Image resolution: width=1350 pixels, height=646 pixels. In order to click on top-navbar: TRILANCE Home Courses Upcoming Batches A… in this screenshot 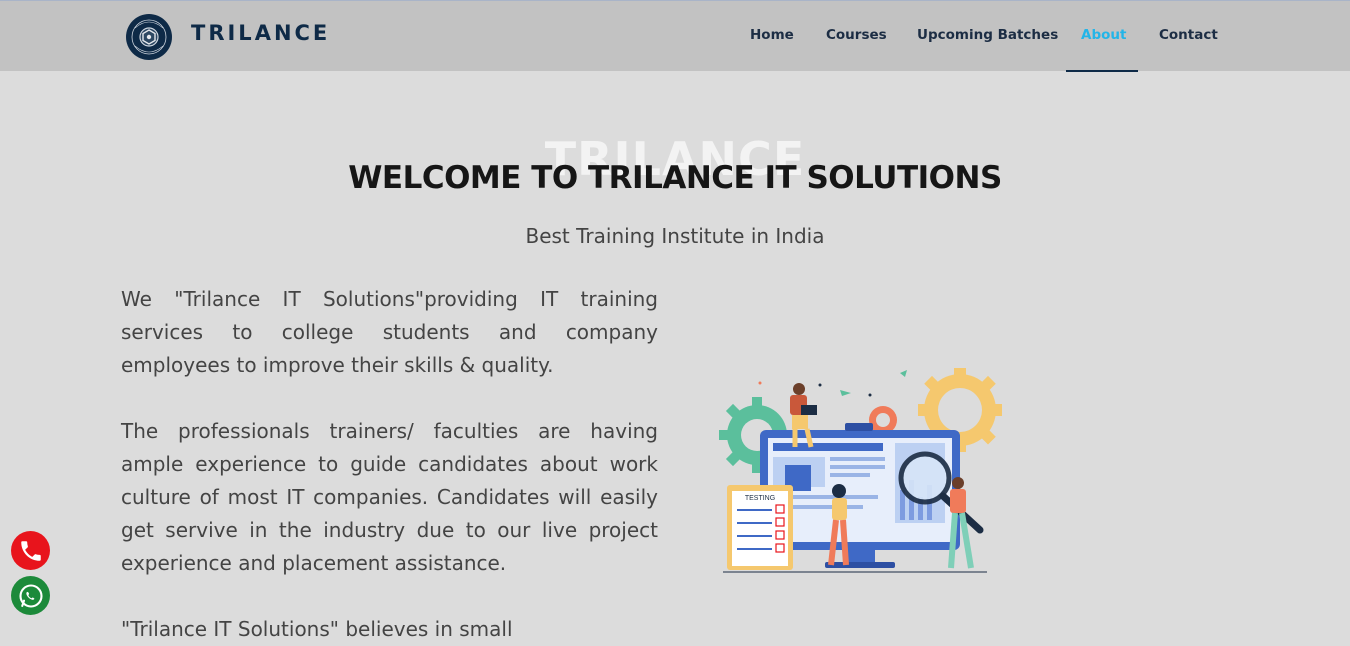, I will do `click(675, 36)`.